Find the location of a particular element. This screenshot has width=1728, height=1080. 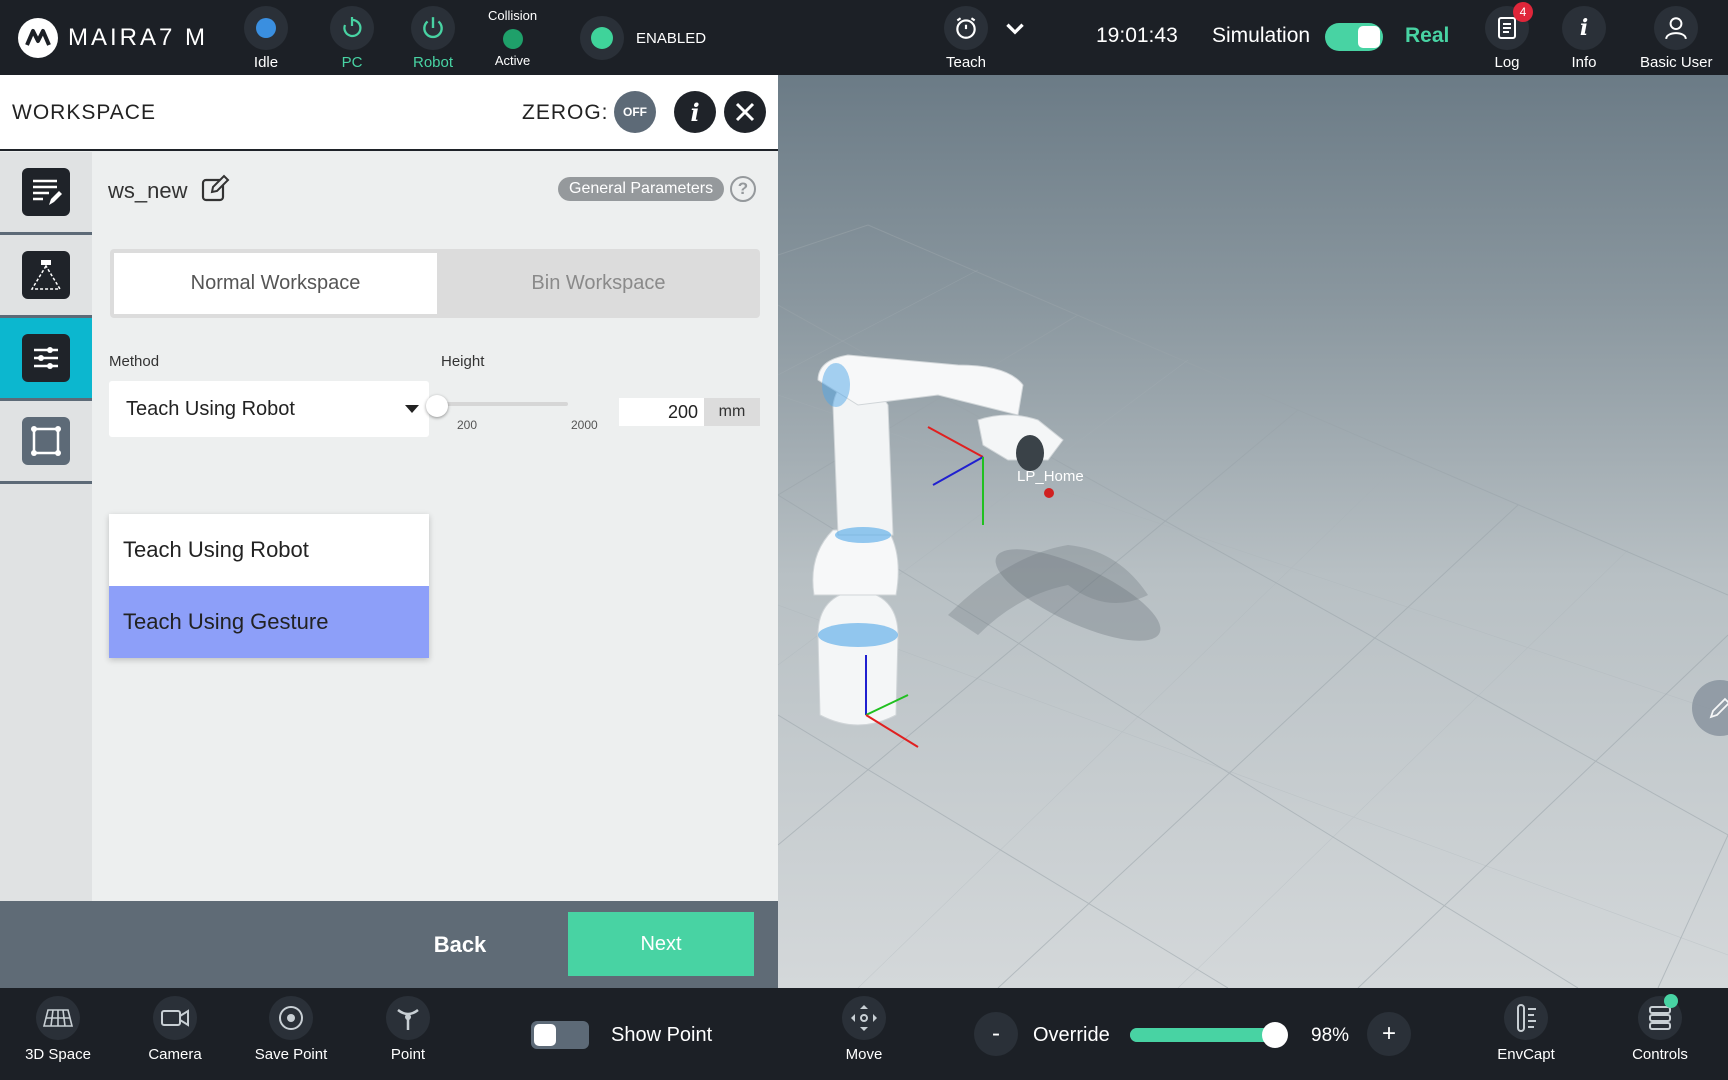

enable-status-button: ENABLED is located at coordinates (643, 38).